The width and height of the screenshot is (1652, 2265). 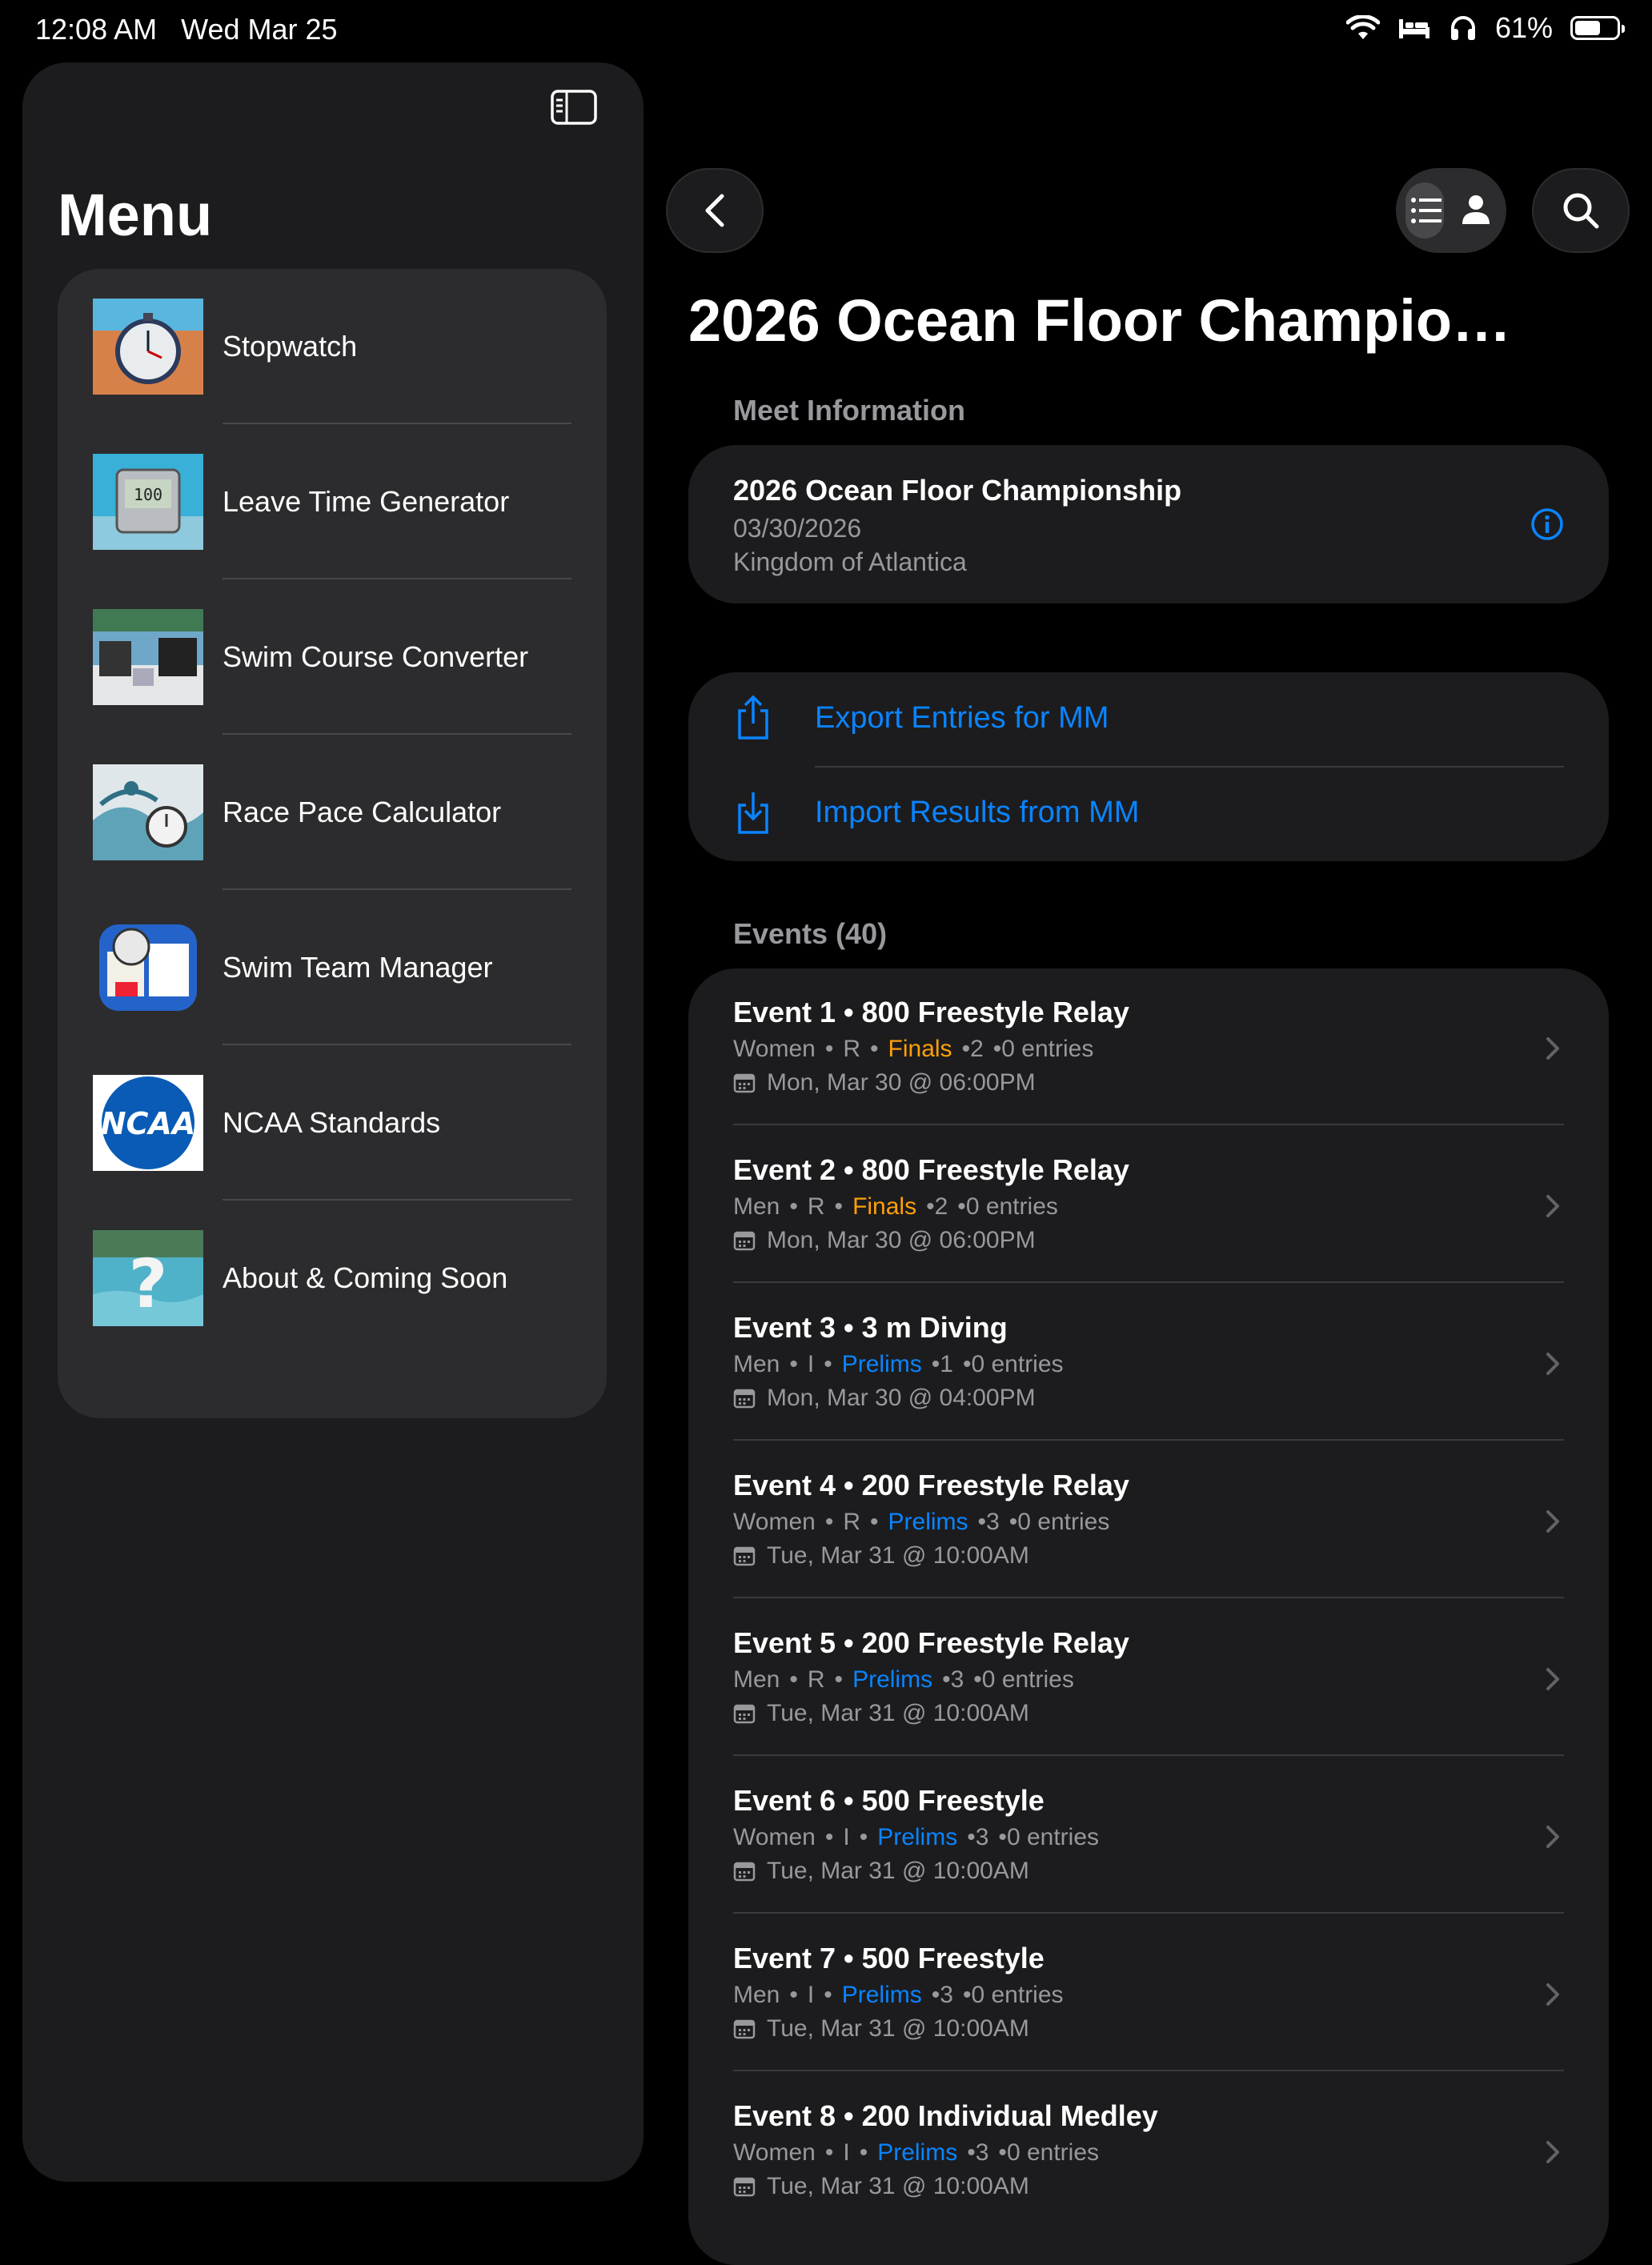 I want to click on search-button, so click(x=1581, y=210).